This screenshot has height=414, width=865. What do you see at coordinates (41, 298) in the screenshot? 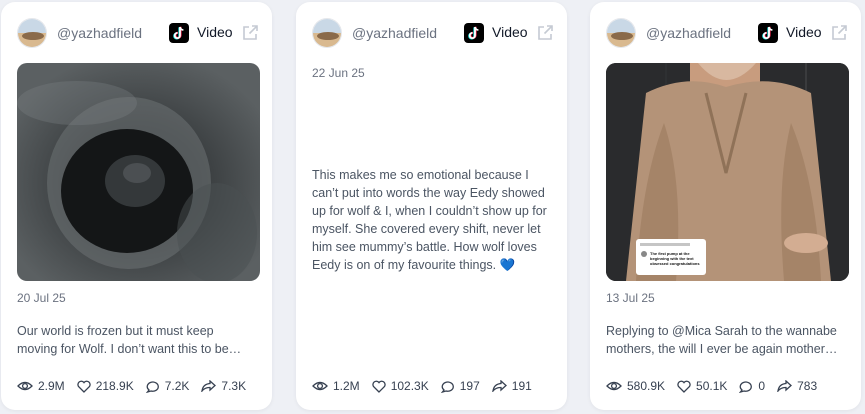
I see `post-date: 20 Jul 25` at bounding box center [41, 298].